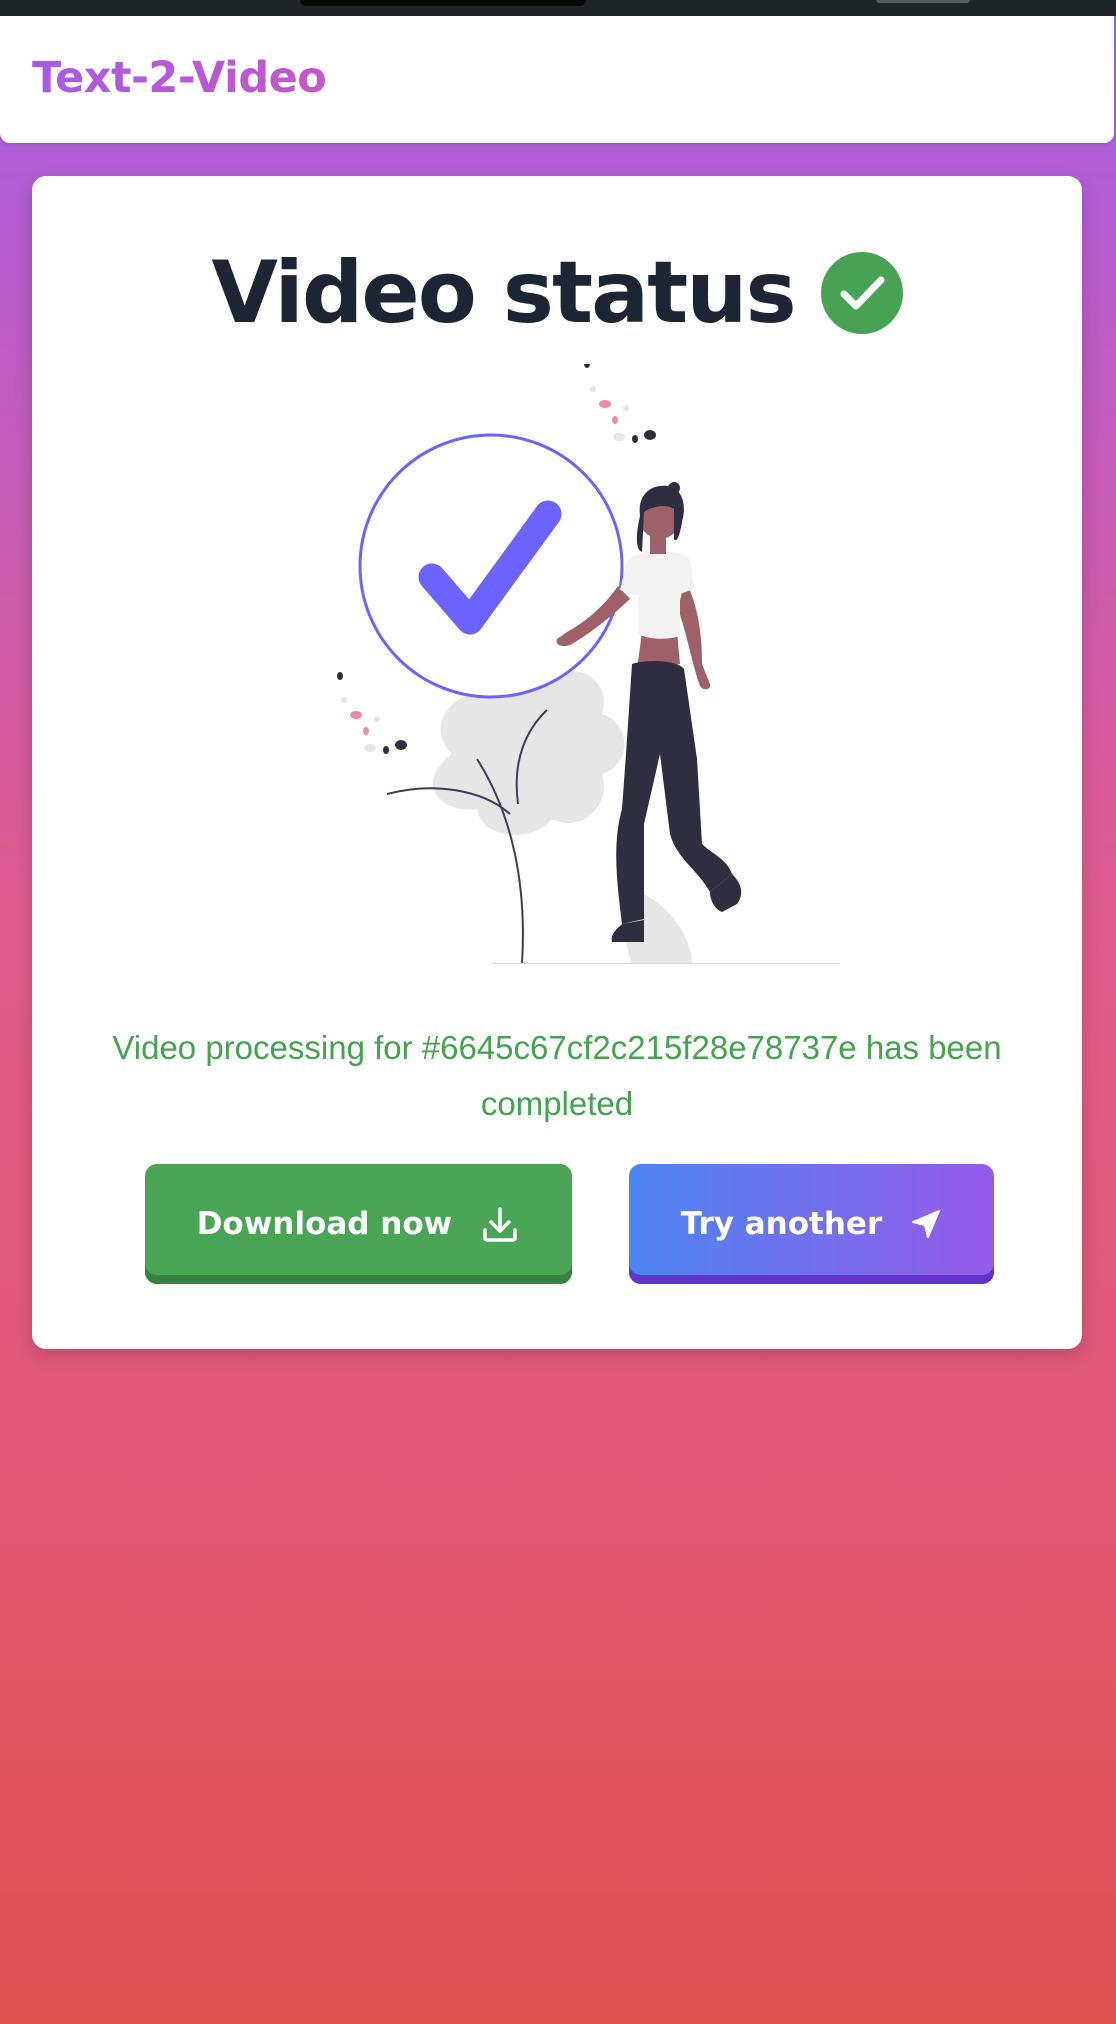 This screenshot has height=2024, width=1116. Describe the element at coordinates (324, 1224) in the screenshot. I see `download-now-label: Download now` at that location.